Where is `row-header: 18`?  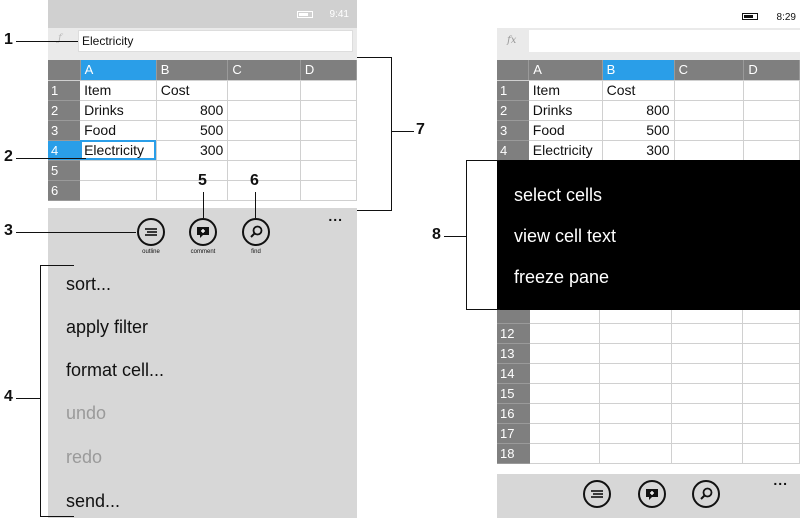
row-header: 18 is located at coordinates (514, 453).